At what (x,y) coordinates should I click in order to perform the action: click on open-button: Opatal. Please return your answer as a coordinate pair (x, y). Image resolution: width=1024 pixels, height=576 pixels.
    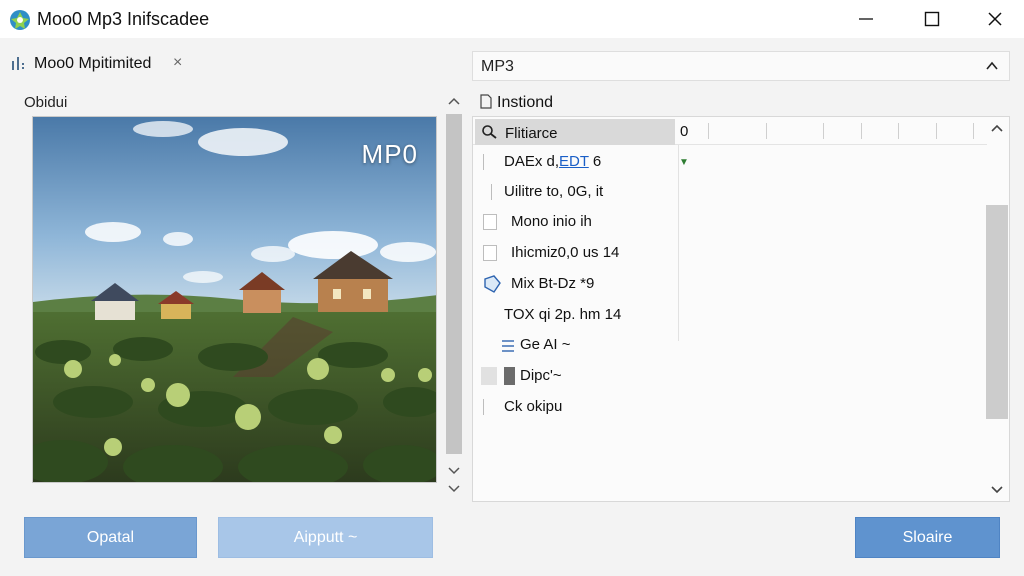
    Looking at the image, I should click on (110, 537).